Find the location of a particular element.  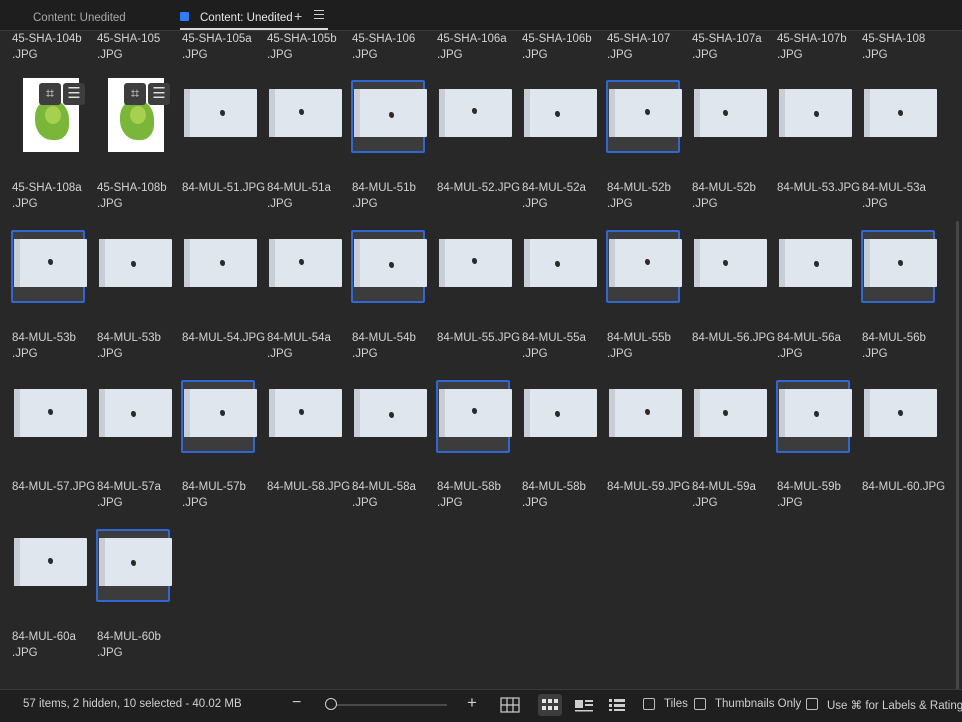

file-name-label: 84-MUL-58b .JPG is located at coordinates (554, 495).